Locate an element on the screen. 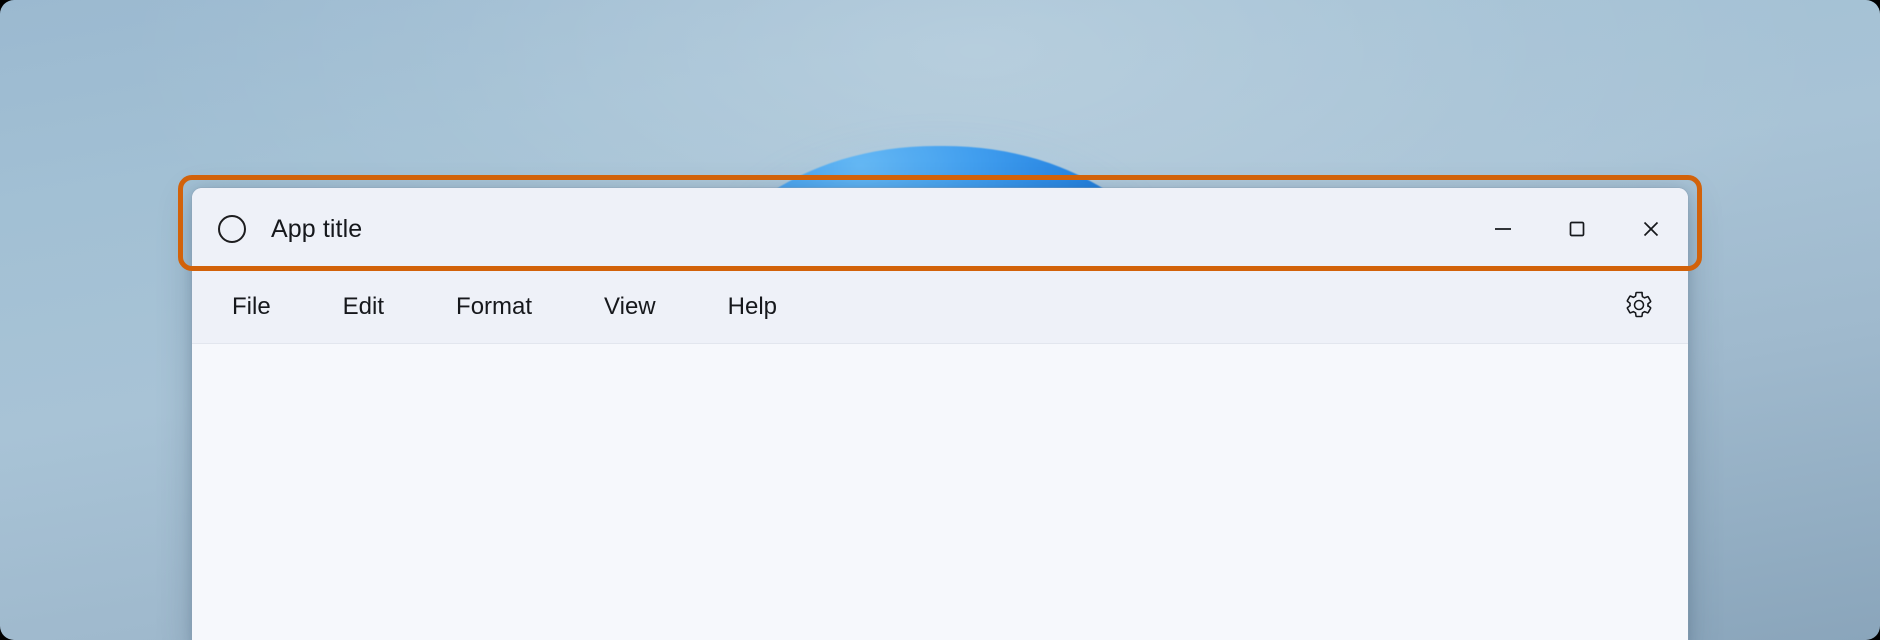 The width and height of the screenshot is (1880, 640). settings-button is located at coordinates (1639, 307).